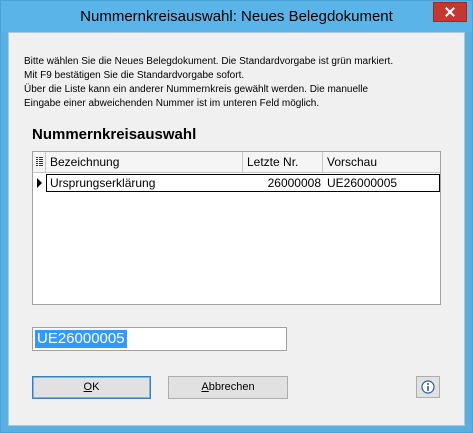 Image resolution: width=473 pixels, height=433 pixels. What do you see at coordinates (381, 162) in the screenshot?
I see `column-header-vorschau: Vorschau` at bounding box center [381, 162].